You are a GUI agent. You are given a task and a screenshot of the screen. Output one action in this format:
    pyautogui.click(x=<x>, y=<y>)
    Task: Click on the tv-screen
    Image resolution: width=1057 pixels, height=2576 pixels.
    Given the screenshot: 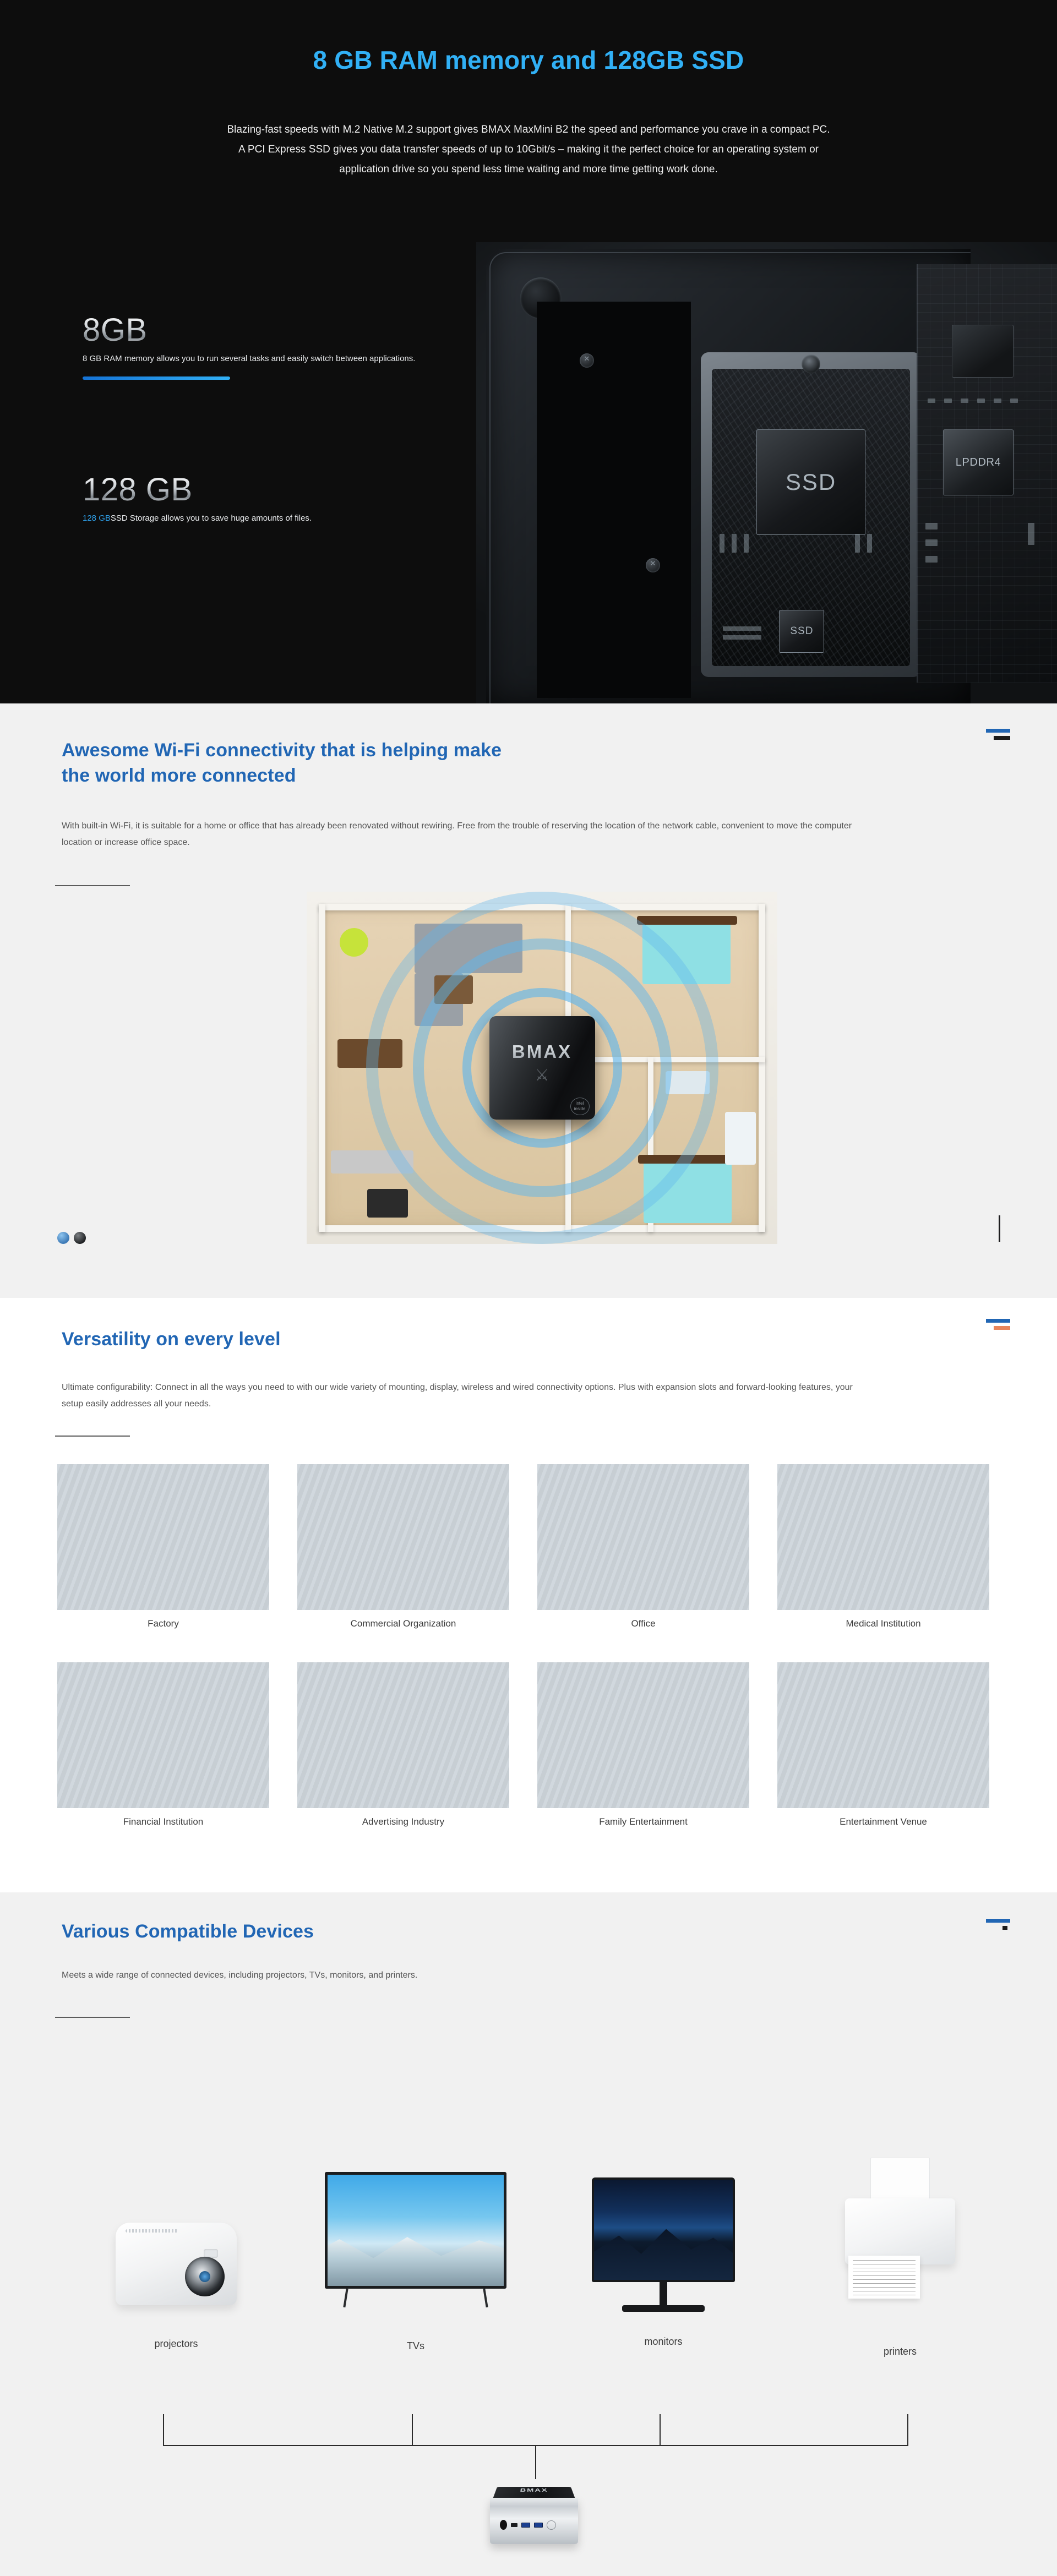 What is the action you would take?
    pyautogui.click(x=416, y=2231)
    